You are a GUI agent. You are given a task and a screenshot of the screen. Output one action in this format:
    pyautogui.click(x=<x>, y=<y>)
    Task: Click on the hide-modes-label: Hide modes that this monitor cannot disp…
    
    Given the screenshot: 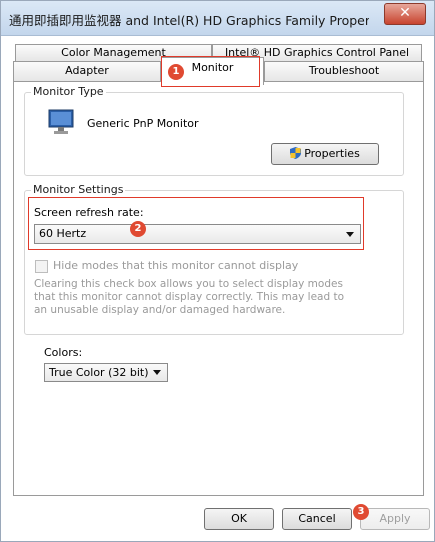 What is the action you would take?
    pyautogui.click(x=176, y=265)
    